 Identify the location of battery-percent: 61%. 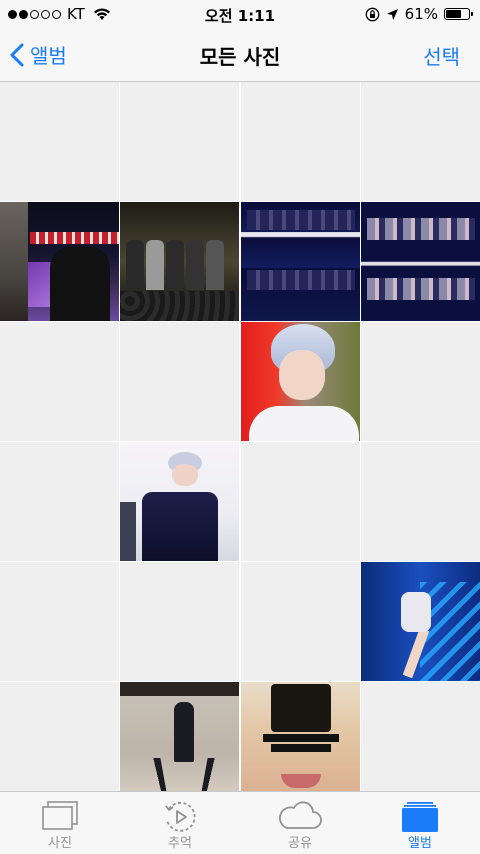
(421, 14).